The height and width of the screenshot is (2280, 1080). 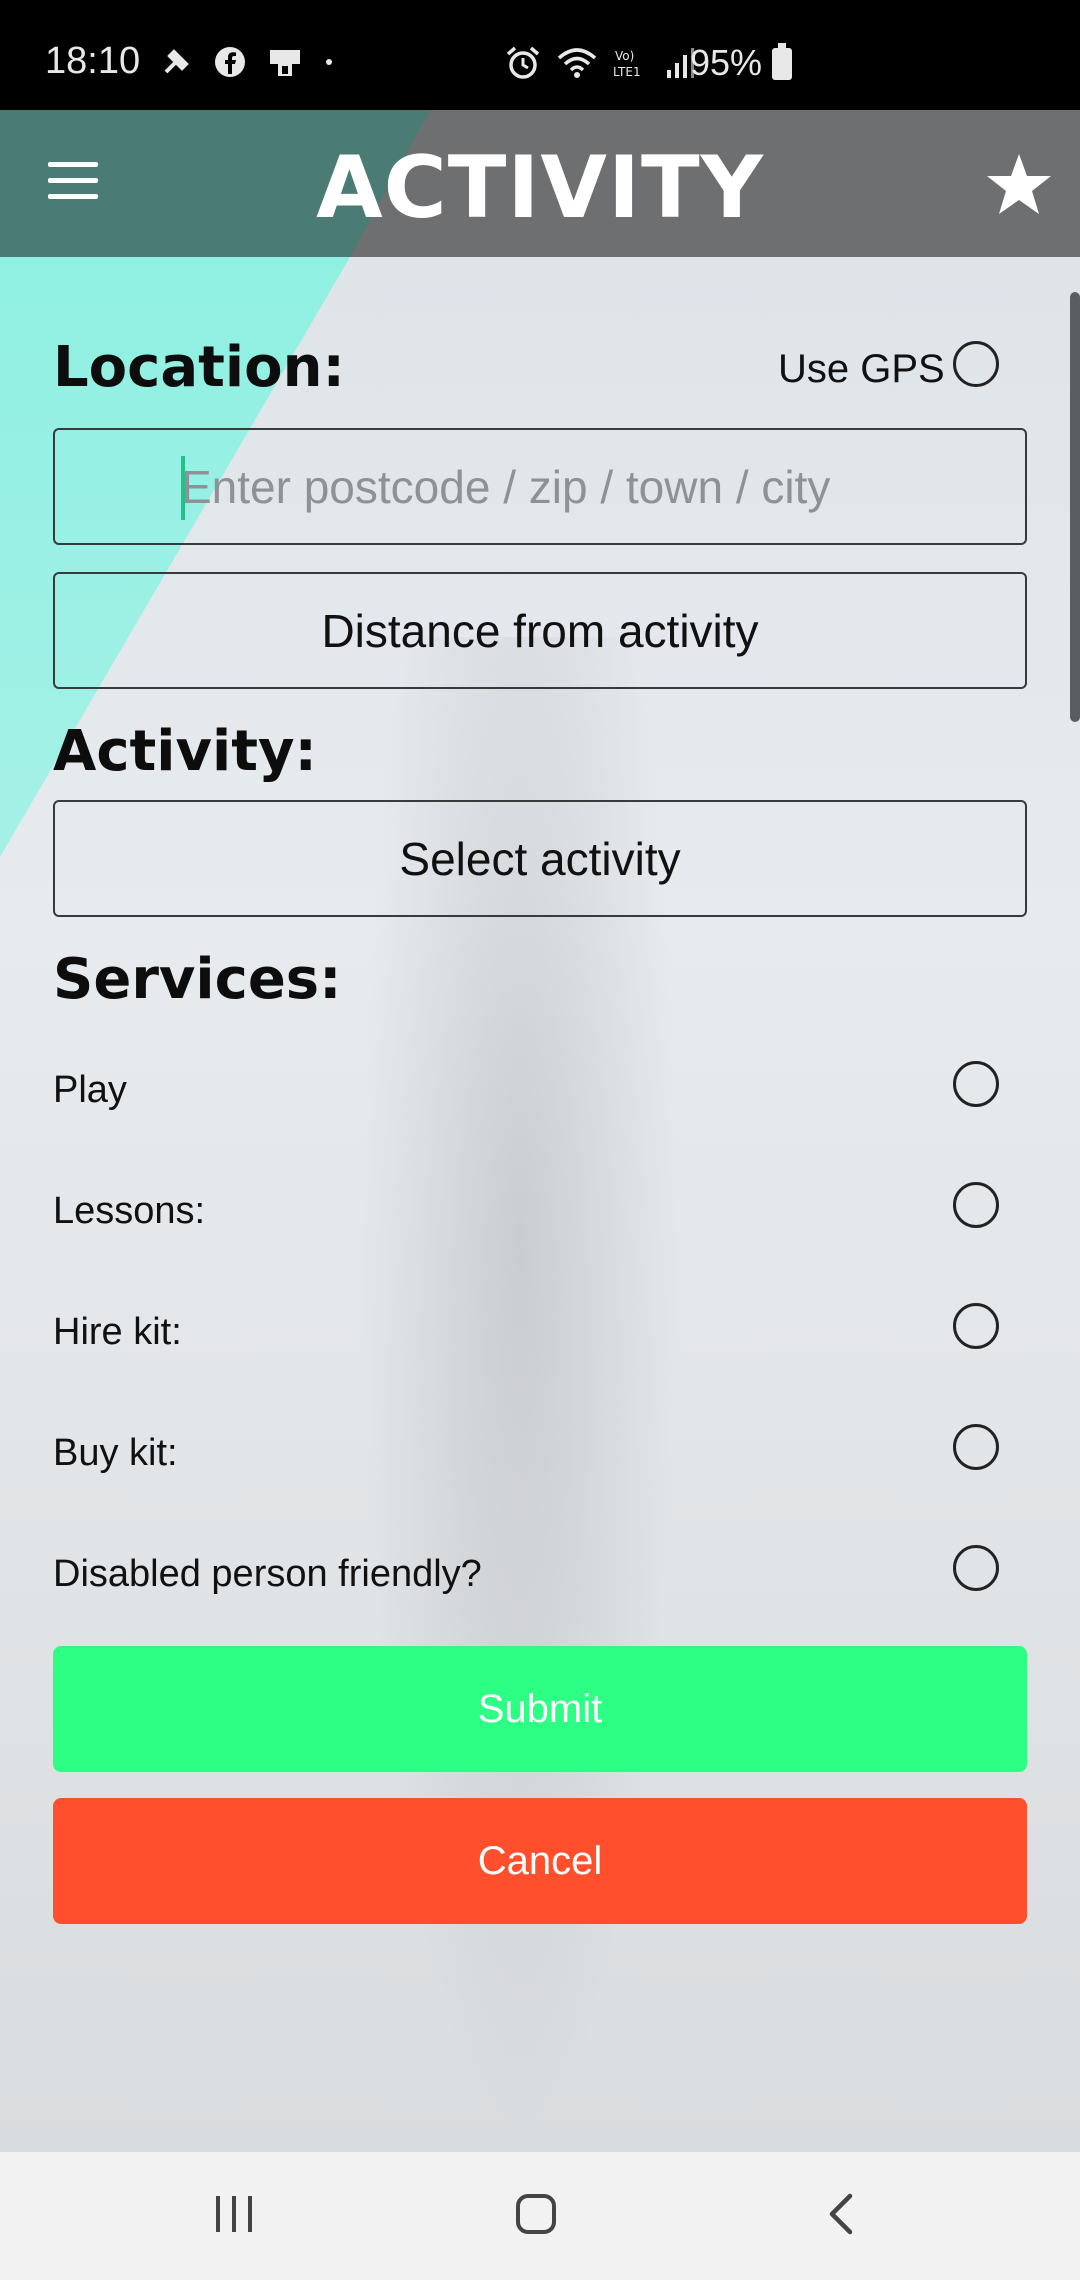 What do you see at coordinates (624, 56) in the screenshot?
I see `svg-text: Vo)` at bounding box center [624, 56].